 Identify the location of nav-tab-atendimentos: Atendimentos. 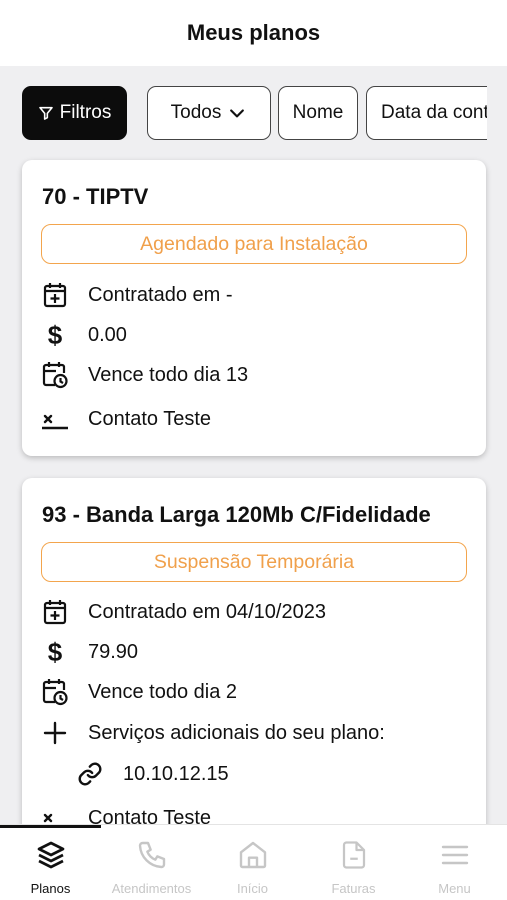
(151, 862).